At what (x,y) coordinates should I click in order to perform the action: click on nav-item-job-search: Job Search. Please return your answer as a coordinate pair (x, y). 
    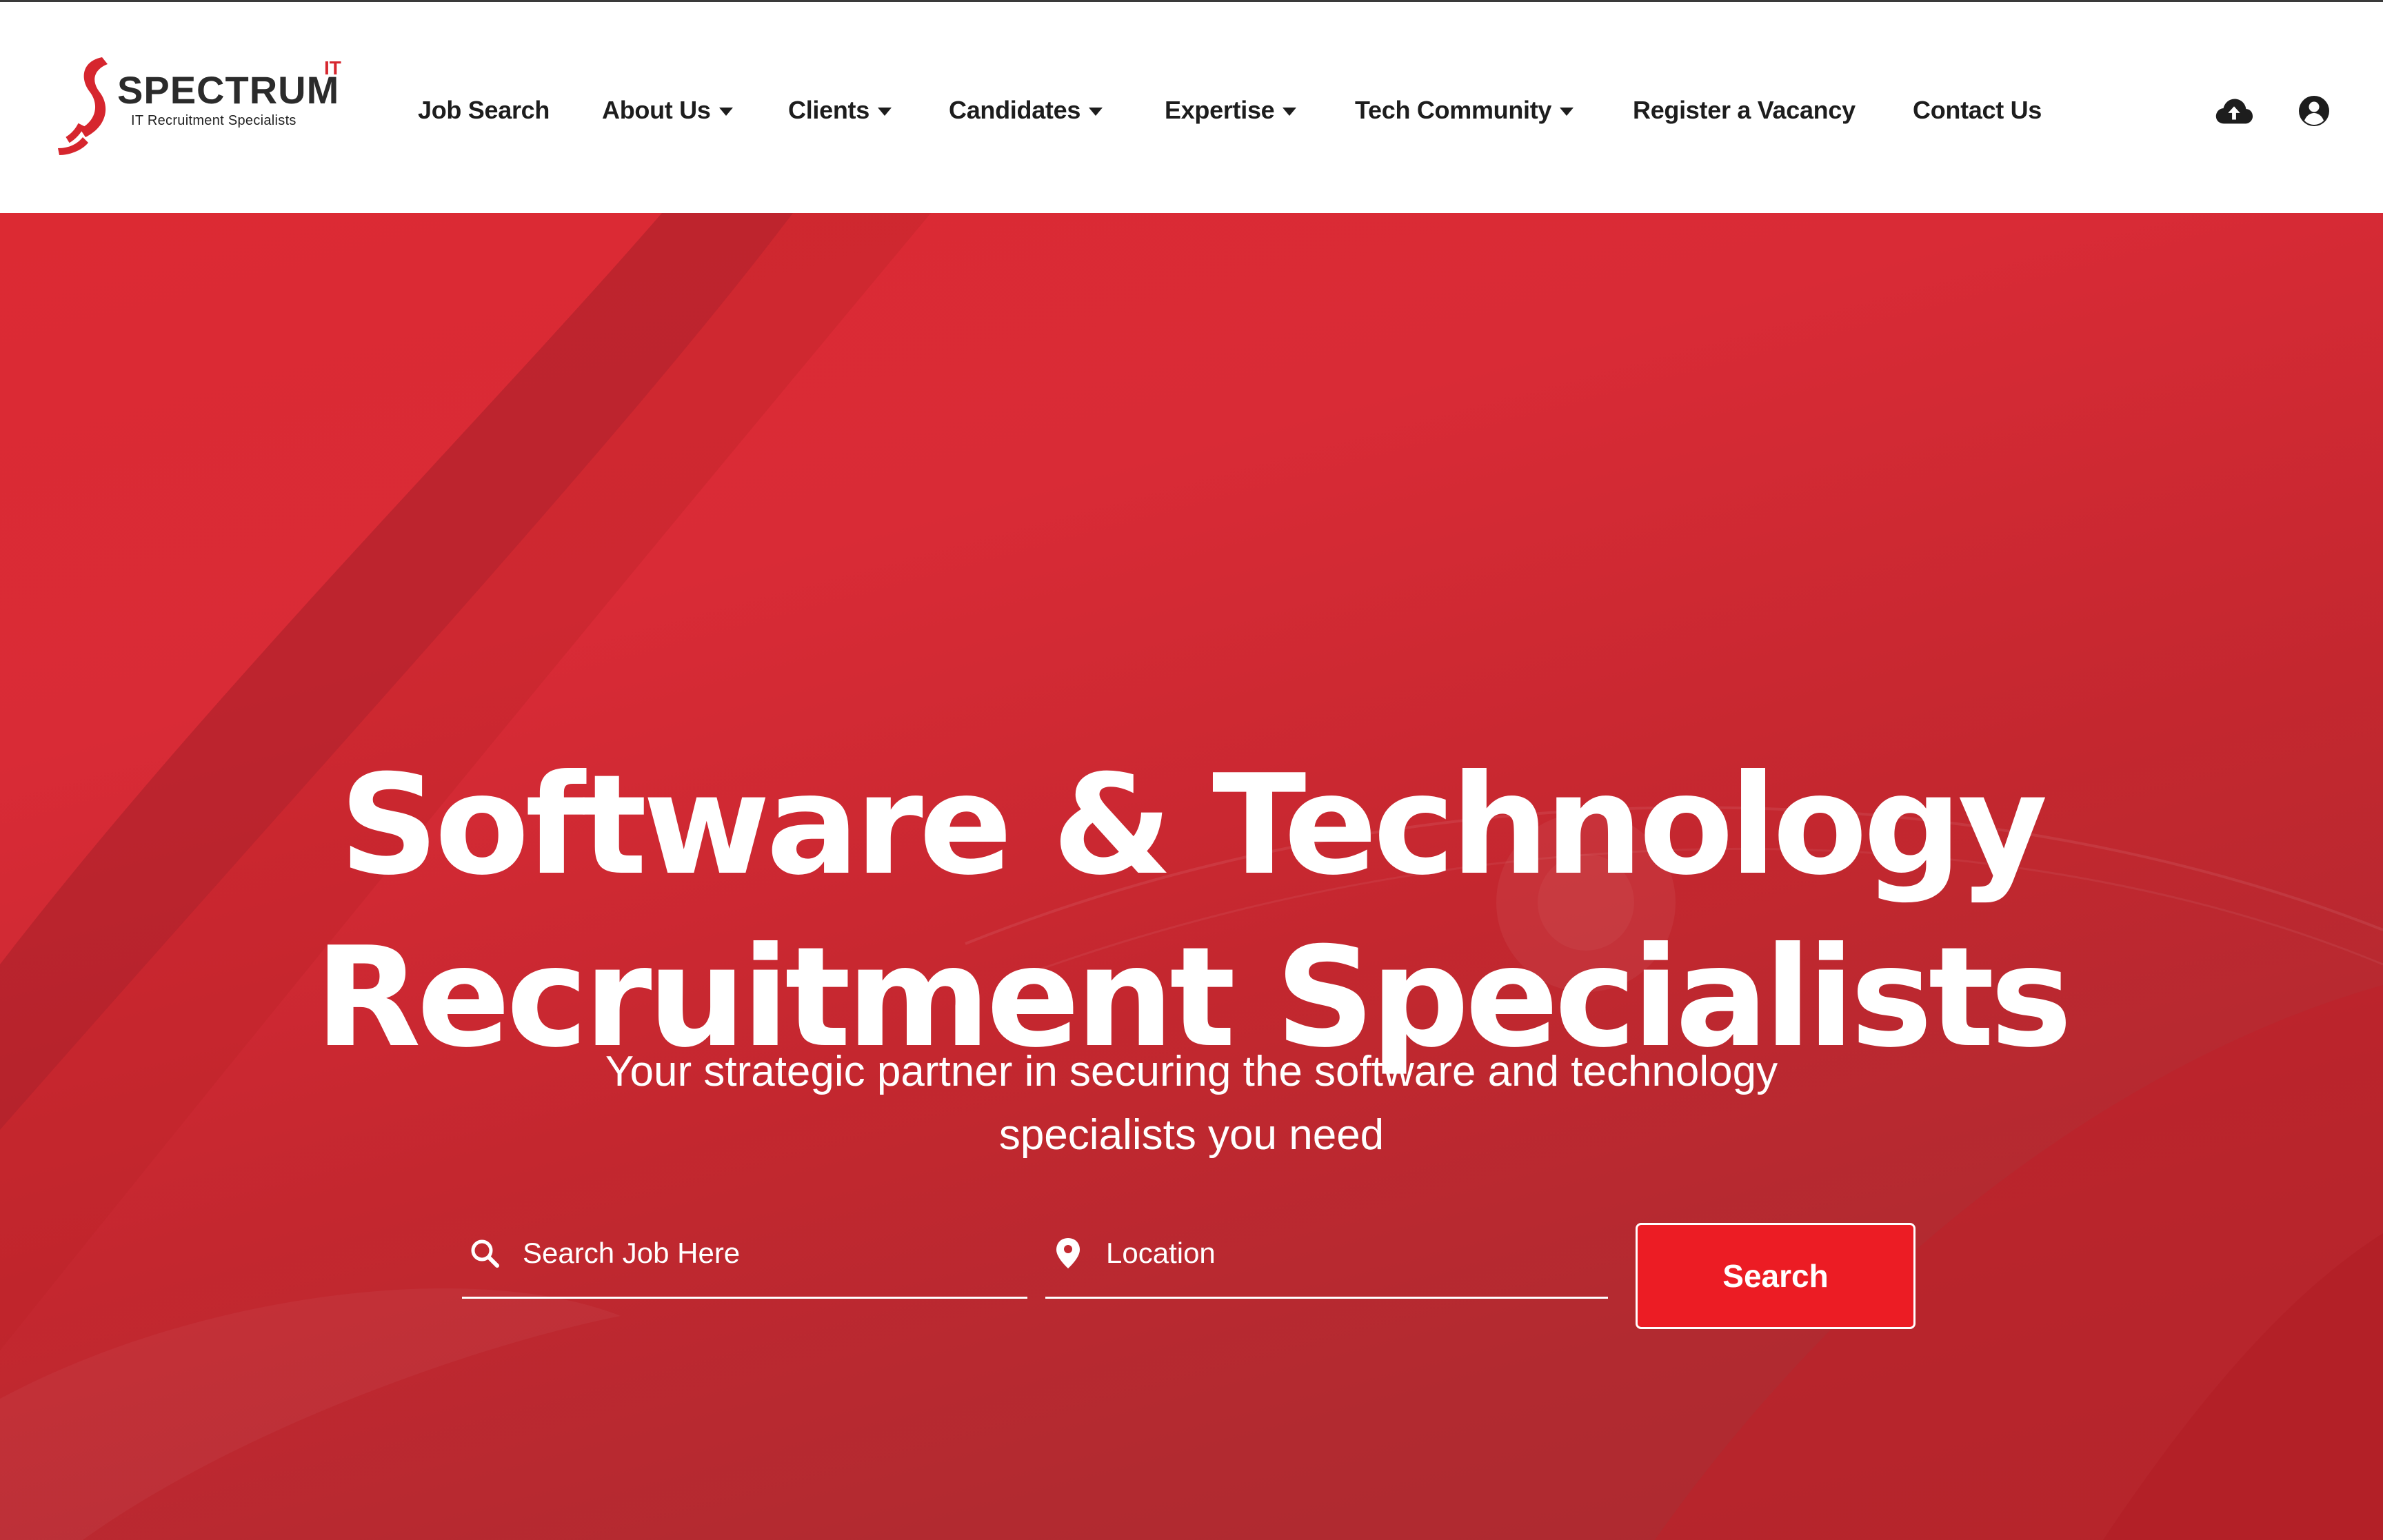
    Looking at the image, I should click on (484, 111).